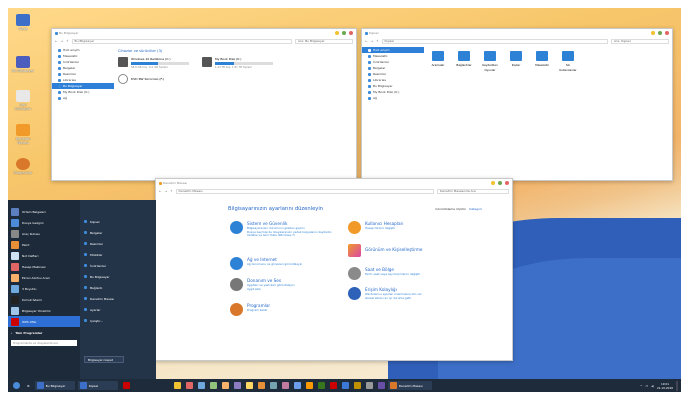 This screenshot has width=689, height=400. What do you see at coordinates (118, 287) in the screenshot?
I see `place-item: Bağlantı` at bounding box center [118, 287].